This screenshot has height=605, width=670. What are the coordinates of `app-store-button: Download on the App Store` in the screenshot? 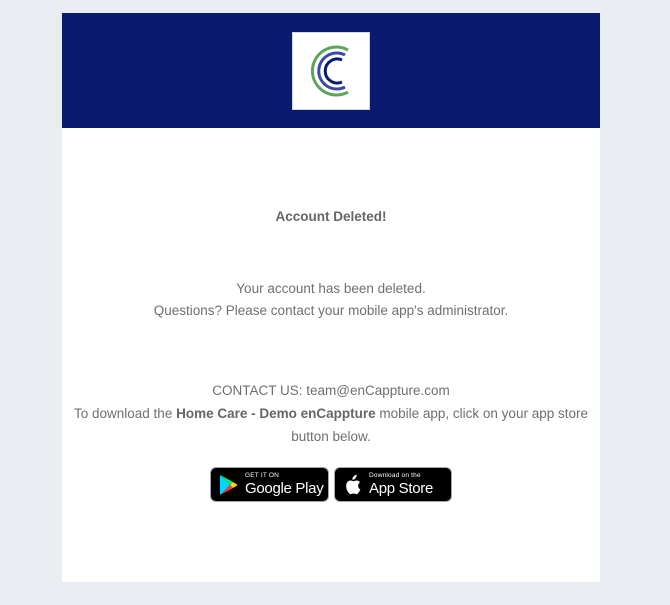 It's located at (393, 484).